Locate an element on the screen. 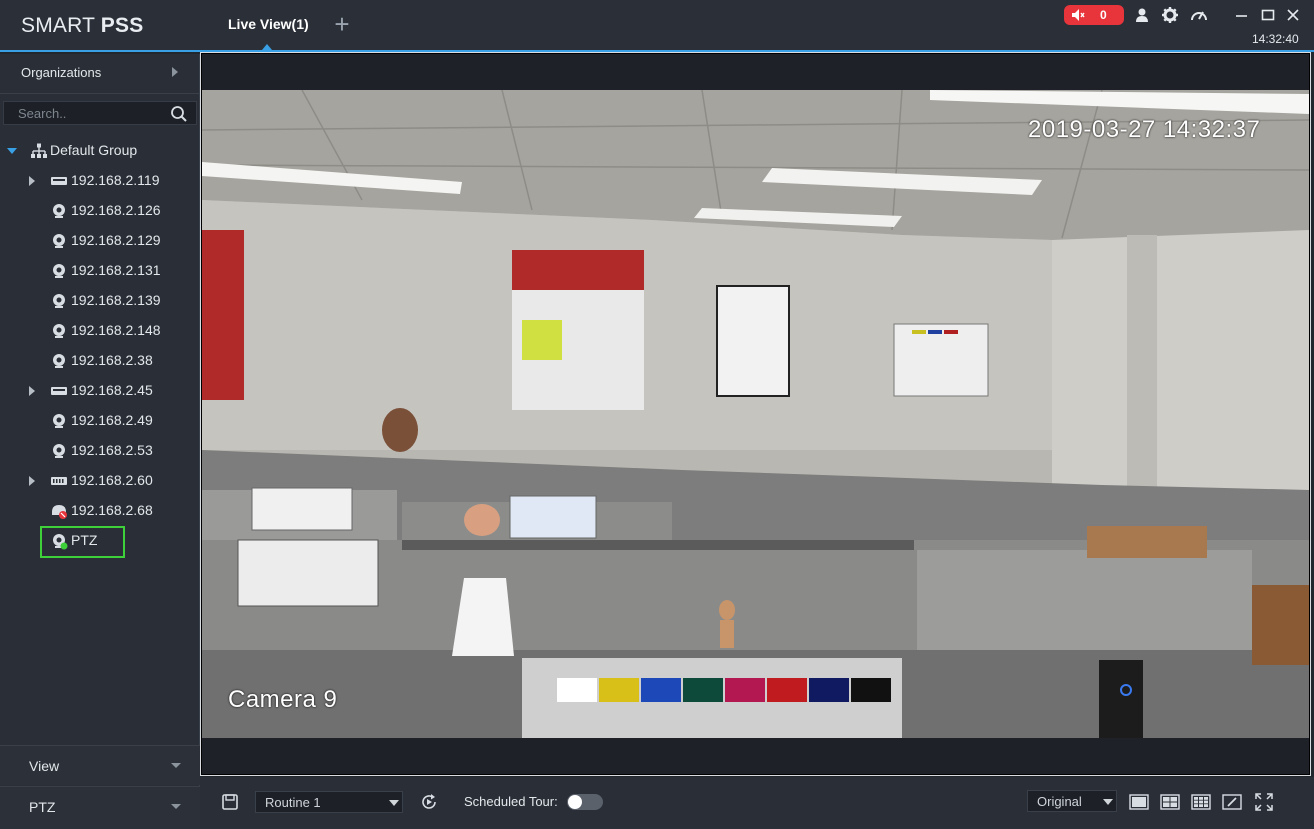  tree-device-label: 192.168.2.131 is located at coordinates (116, 270).